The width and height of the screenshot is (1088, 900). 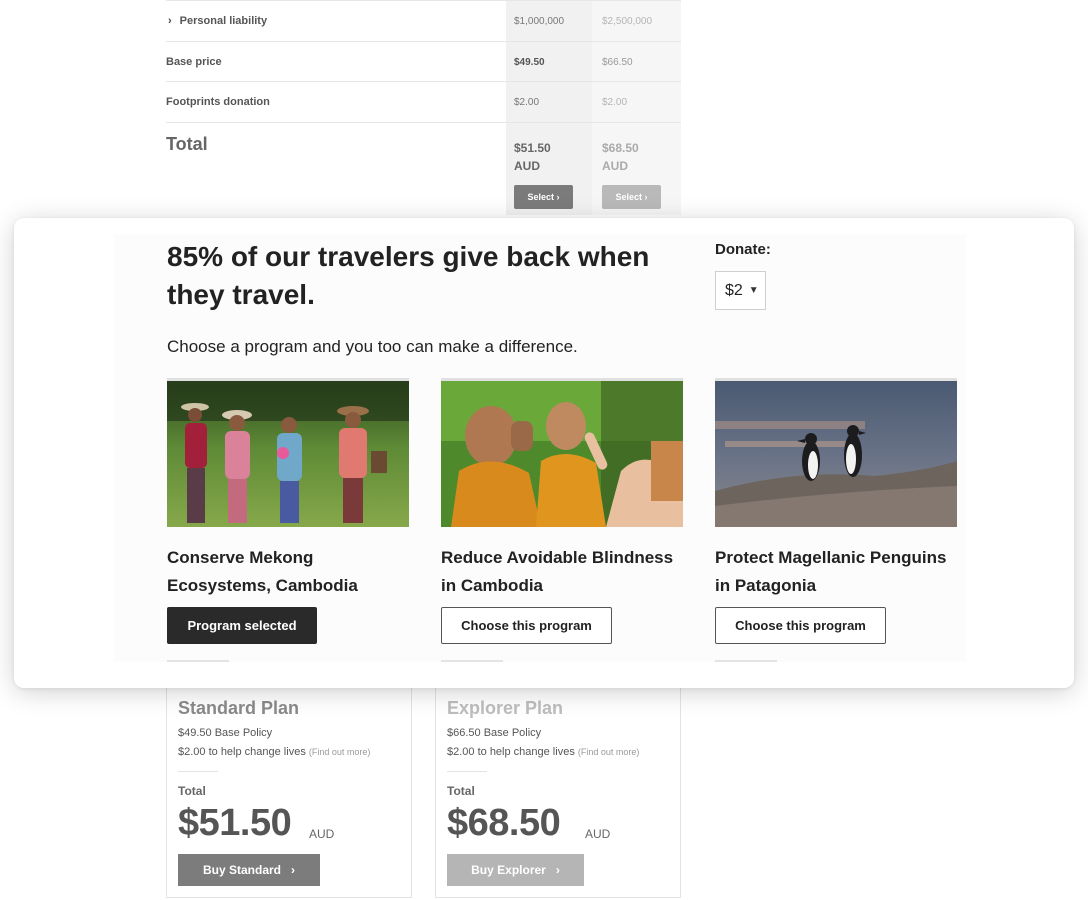 What do you see at coordinates (539, 21) in the screenshot?
I see `standard-value: $1,000,000` at bounding box center [539, 21].